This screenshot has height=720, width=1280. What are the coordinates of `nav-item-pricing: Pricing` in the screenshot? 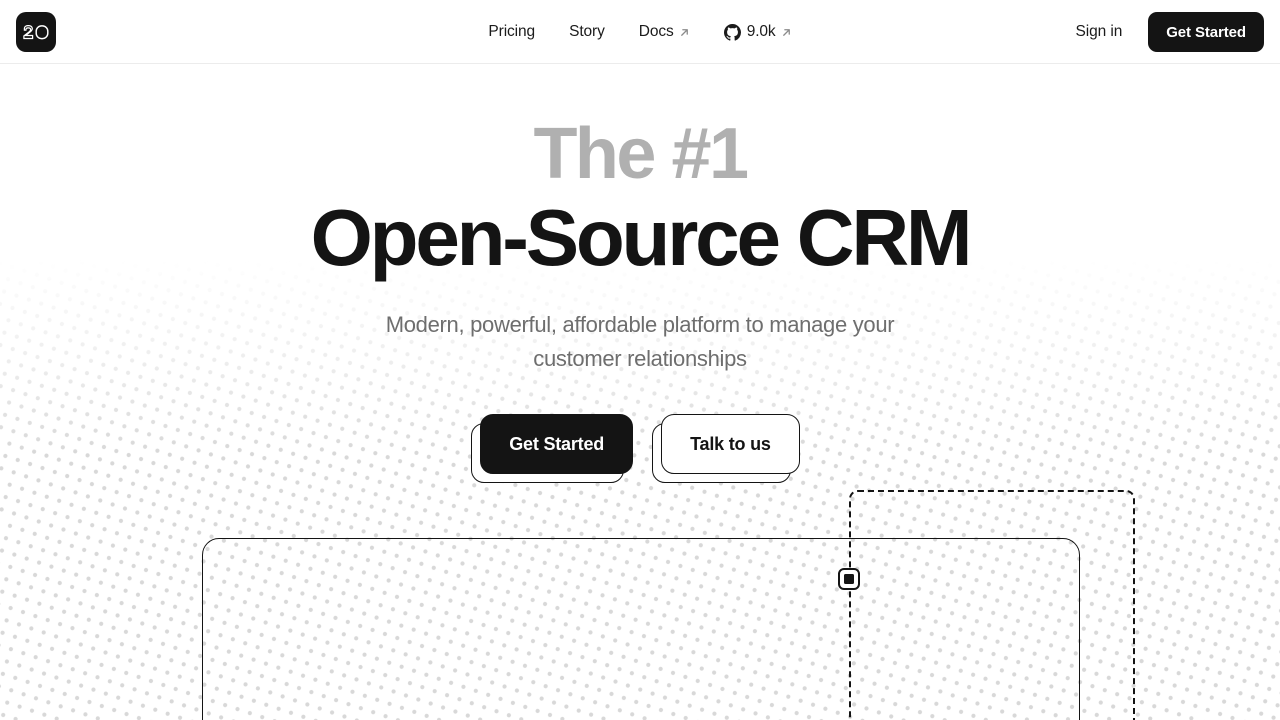 It's located at (511, 32).